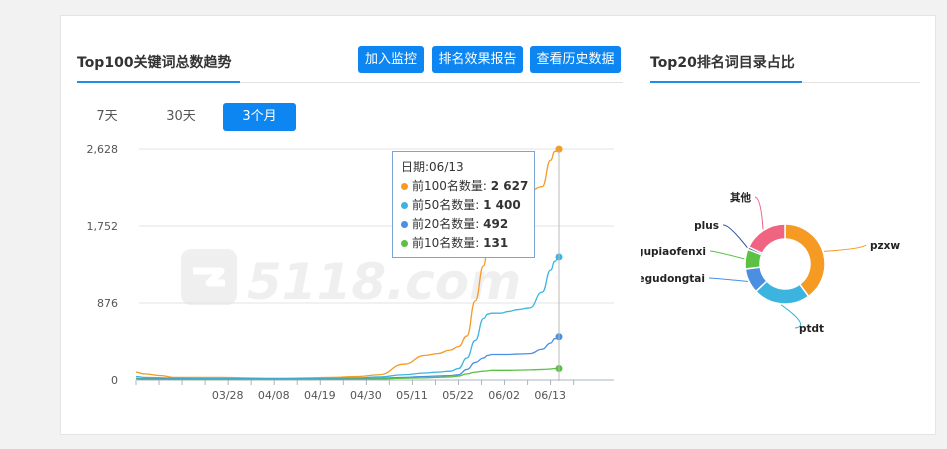 The image size is (947, 449). I want to click on tooltip-row-top10: 前10名数量: 131, so click(467, 243).